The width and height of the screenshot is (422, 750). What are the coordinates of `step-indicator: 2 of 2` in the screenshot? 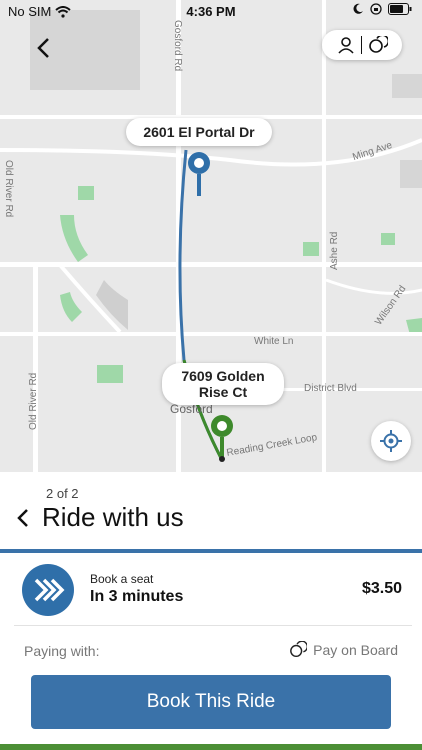 It's located at (62, 493).